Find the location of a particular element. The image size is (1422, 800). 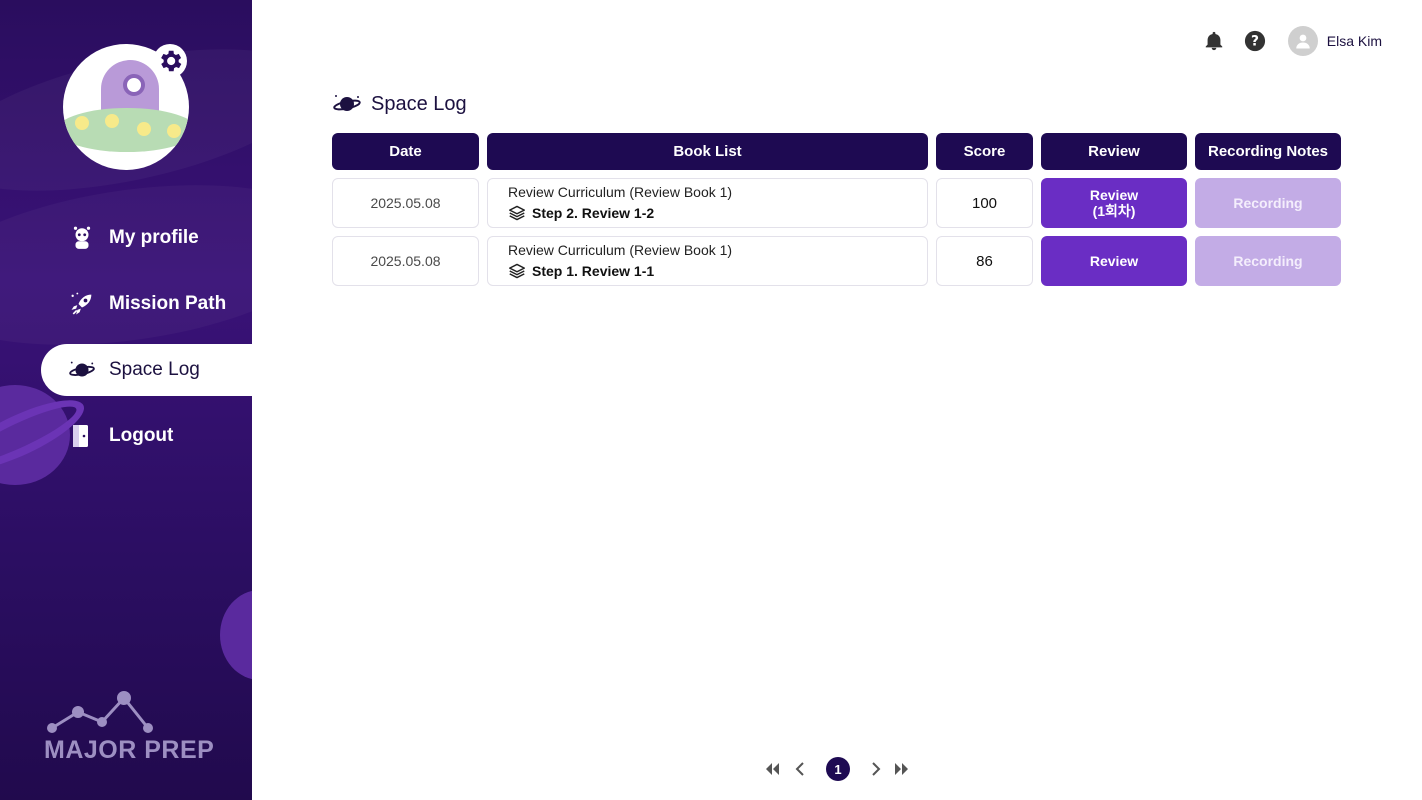

pagination: 1 is located at coordinates (837, 769).